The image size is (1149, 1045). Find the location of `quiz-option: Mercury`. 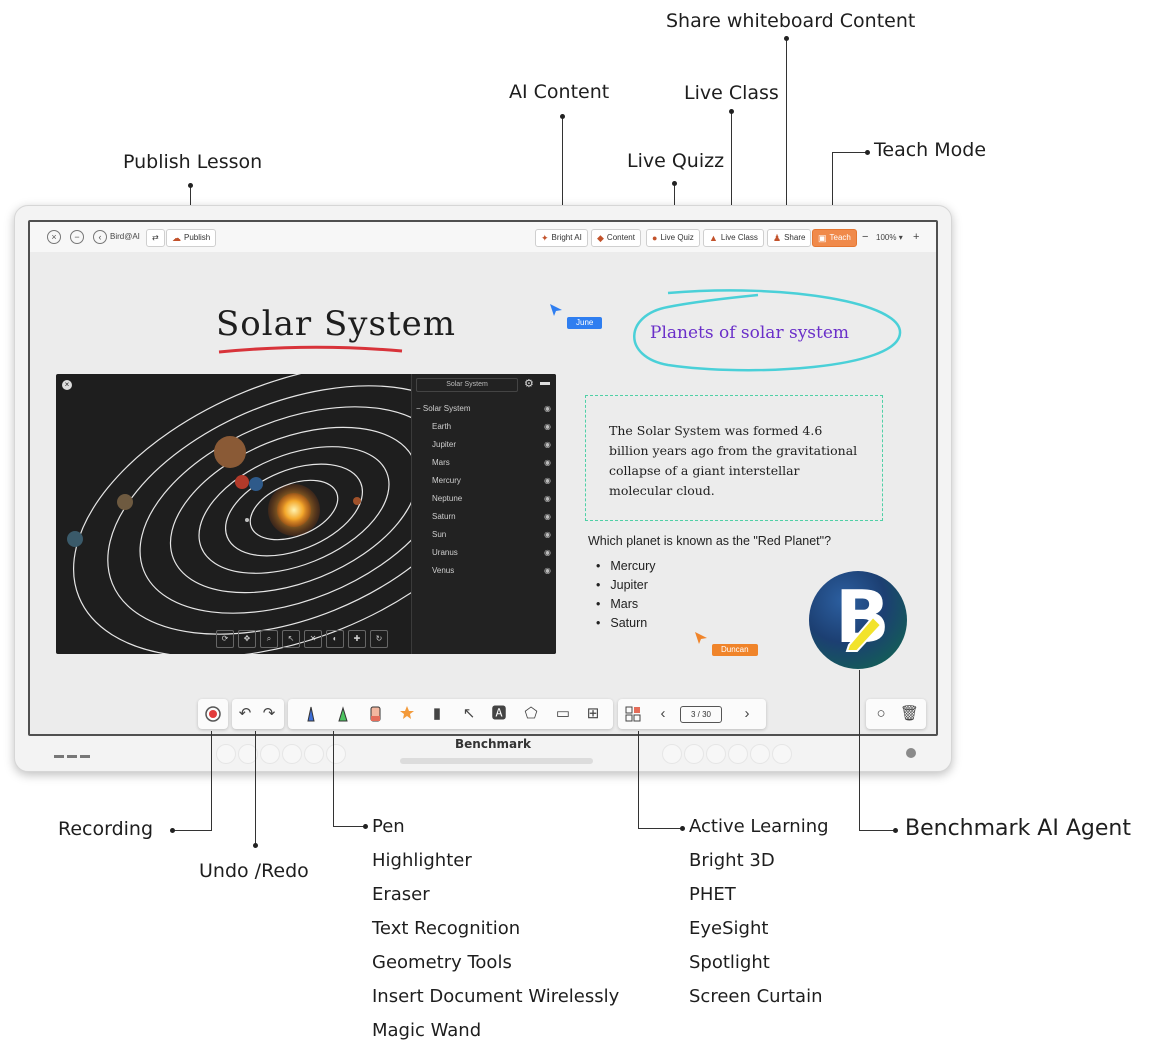

quiz-option: Mercury is located at coordinates (625, 566).